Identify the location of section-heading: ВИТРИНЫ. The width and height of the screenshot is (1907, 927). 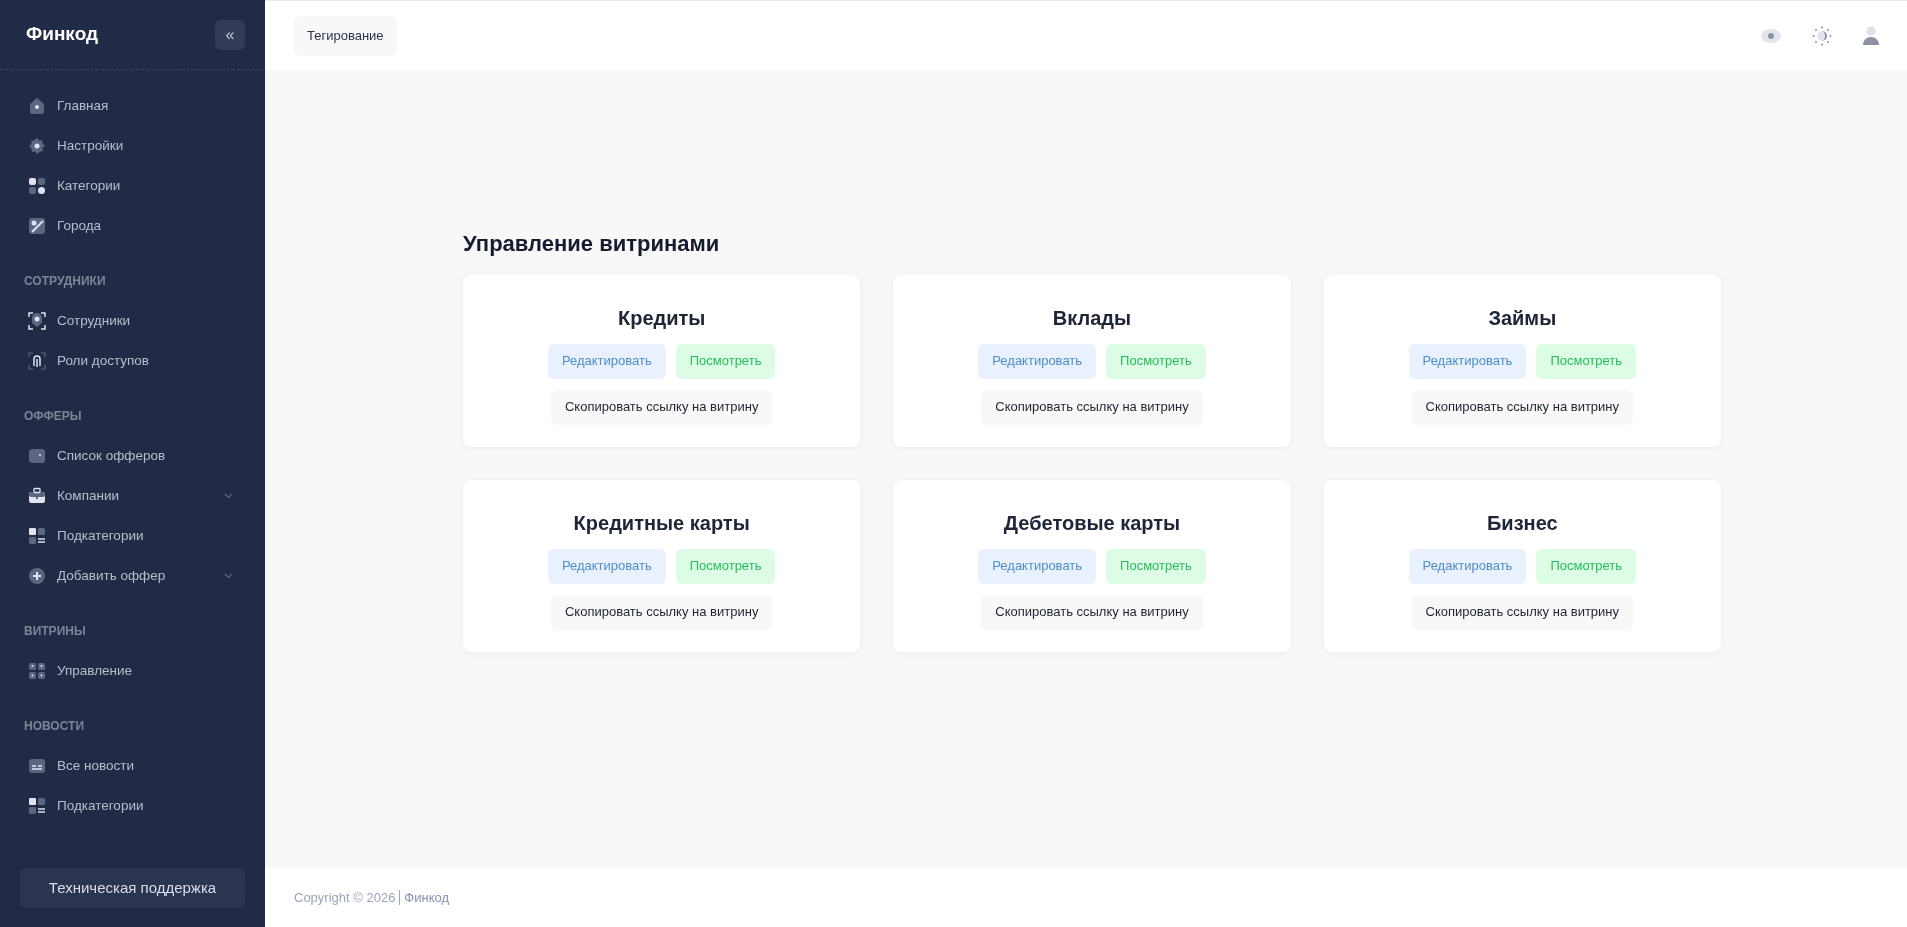
(55, 631).